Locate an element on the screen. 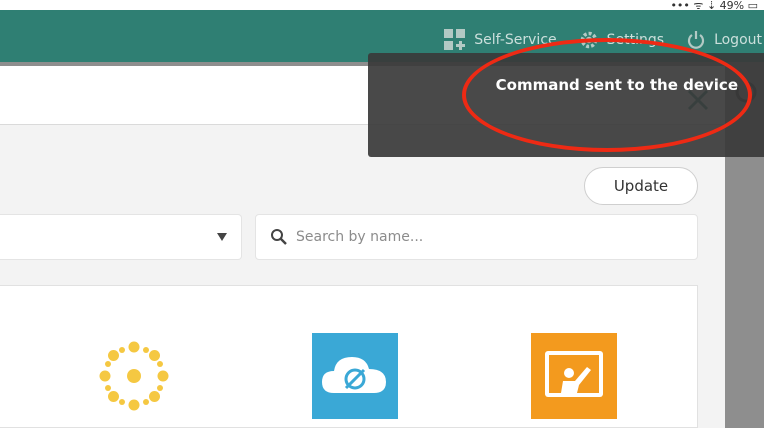  teacher-board-icon is located at coordinates (574, 374).